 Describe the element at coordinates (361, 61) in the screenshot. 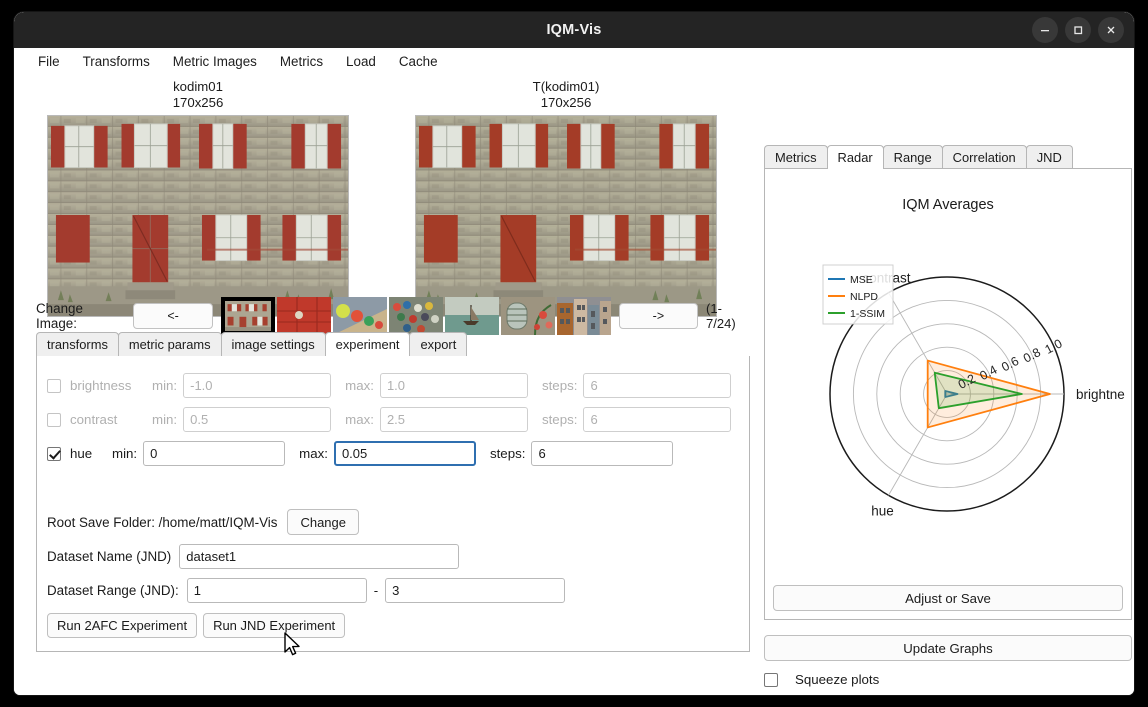

I see `menu-load: Load` at that location.